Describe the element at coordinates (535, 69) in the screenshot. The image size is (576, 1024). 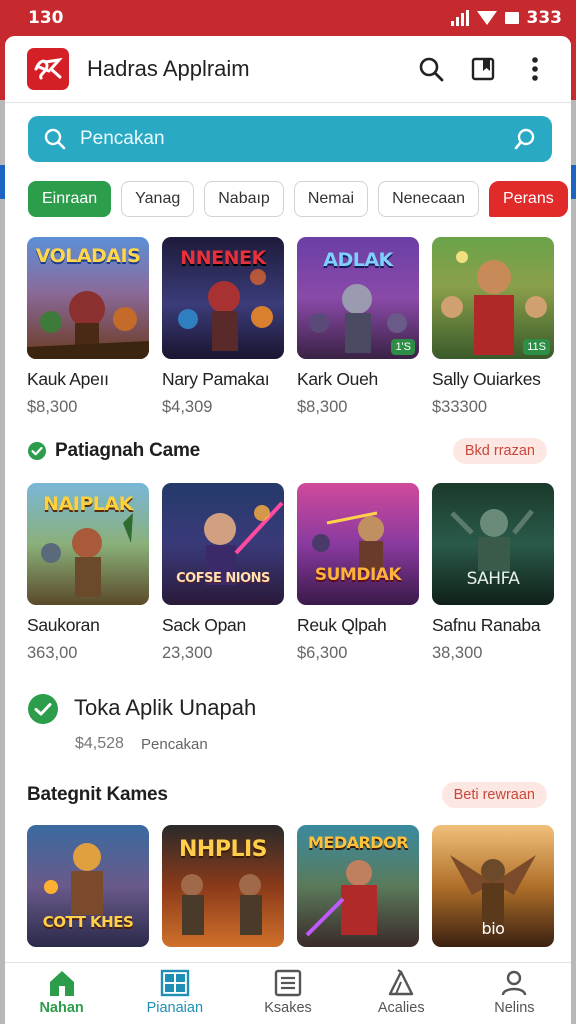
I see `more-vert-icon` at that location.